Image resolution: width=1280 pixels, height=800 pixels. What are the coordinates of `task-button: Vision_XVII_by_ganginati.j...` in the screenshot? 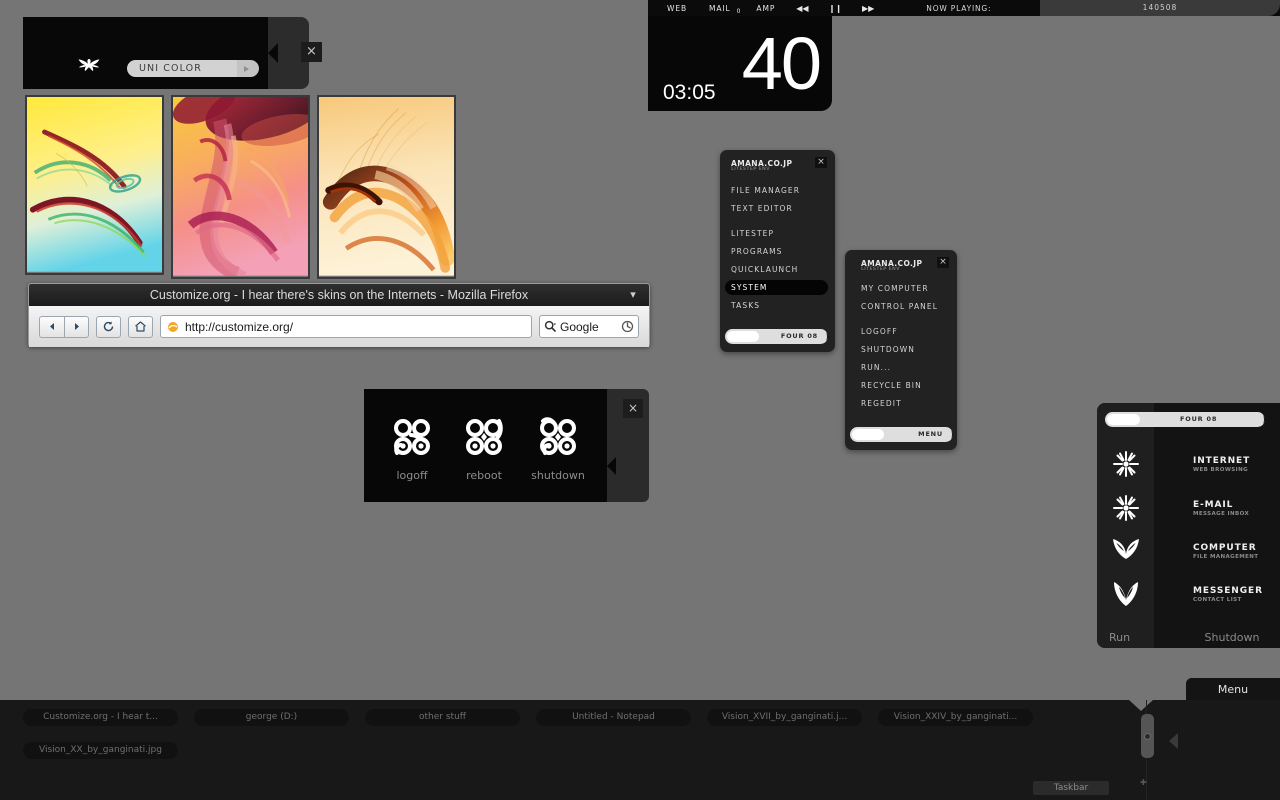 It's located at (784, 717).